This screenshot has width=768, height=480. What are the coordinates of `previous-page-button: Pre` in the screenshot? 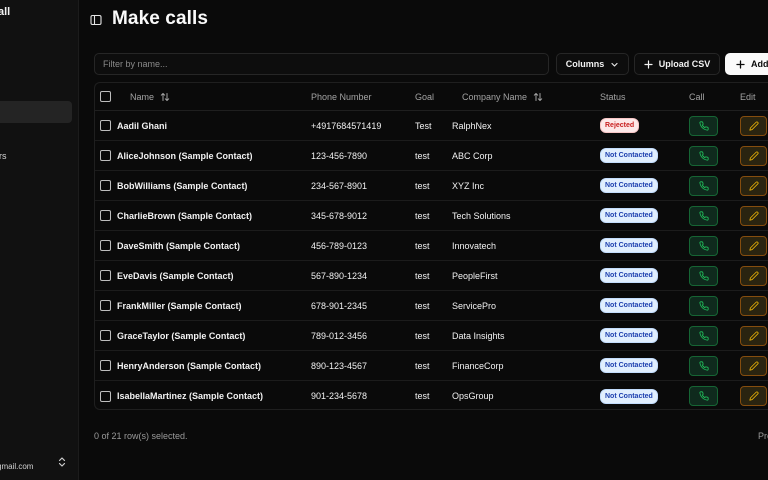 It's located at (763, 436).